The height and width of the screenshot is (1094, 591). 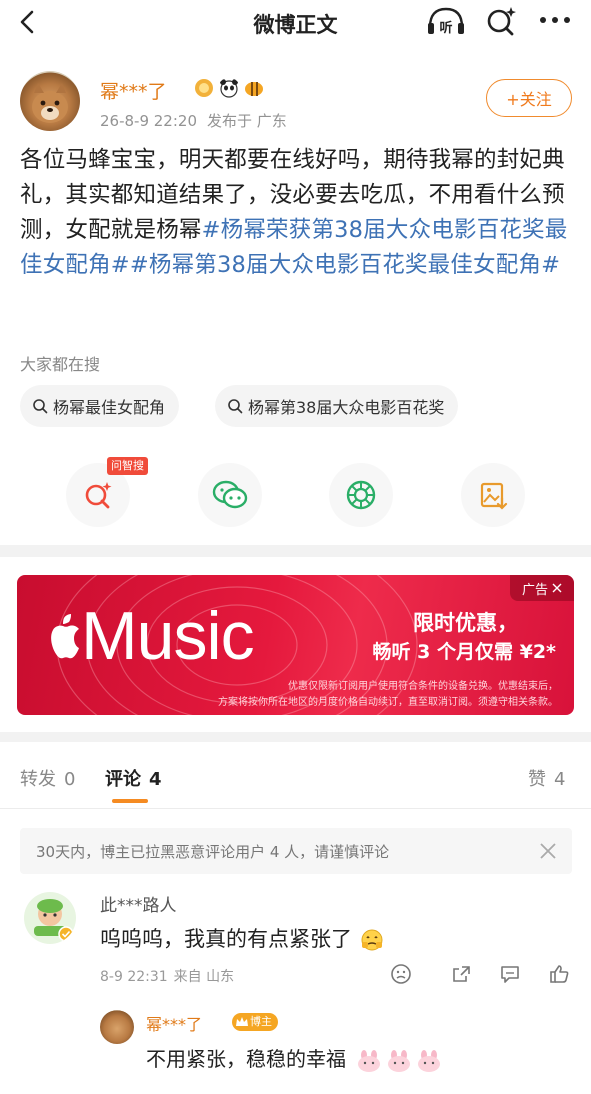 I want to click on panda-badge-icon, so click(x=229, y=88).